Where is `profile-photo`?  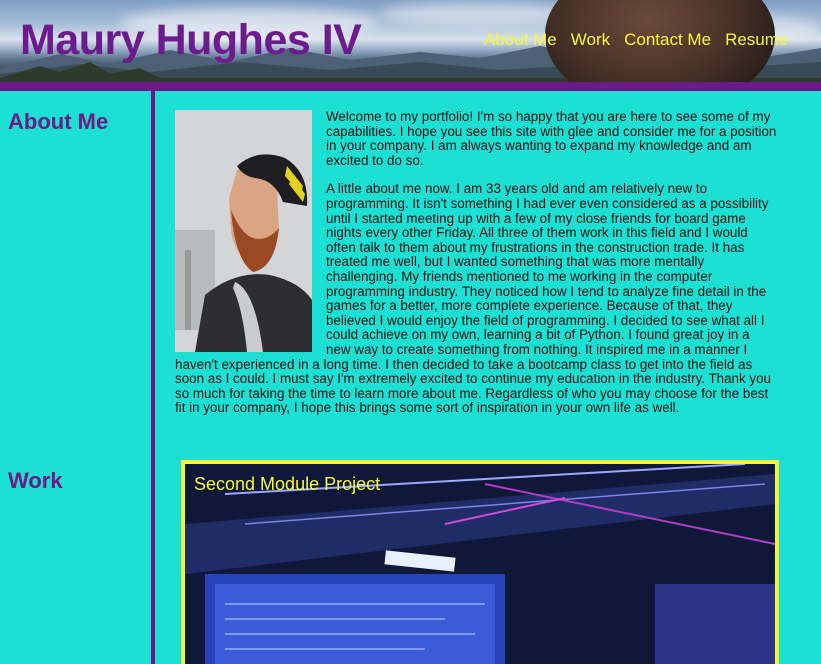 profile-photo is located at coordinates (243, 231).